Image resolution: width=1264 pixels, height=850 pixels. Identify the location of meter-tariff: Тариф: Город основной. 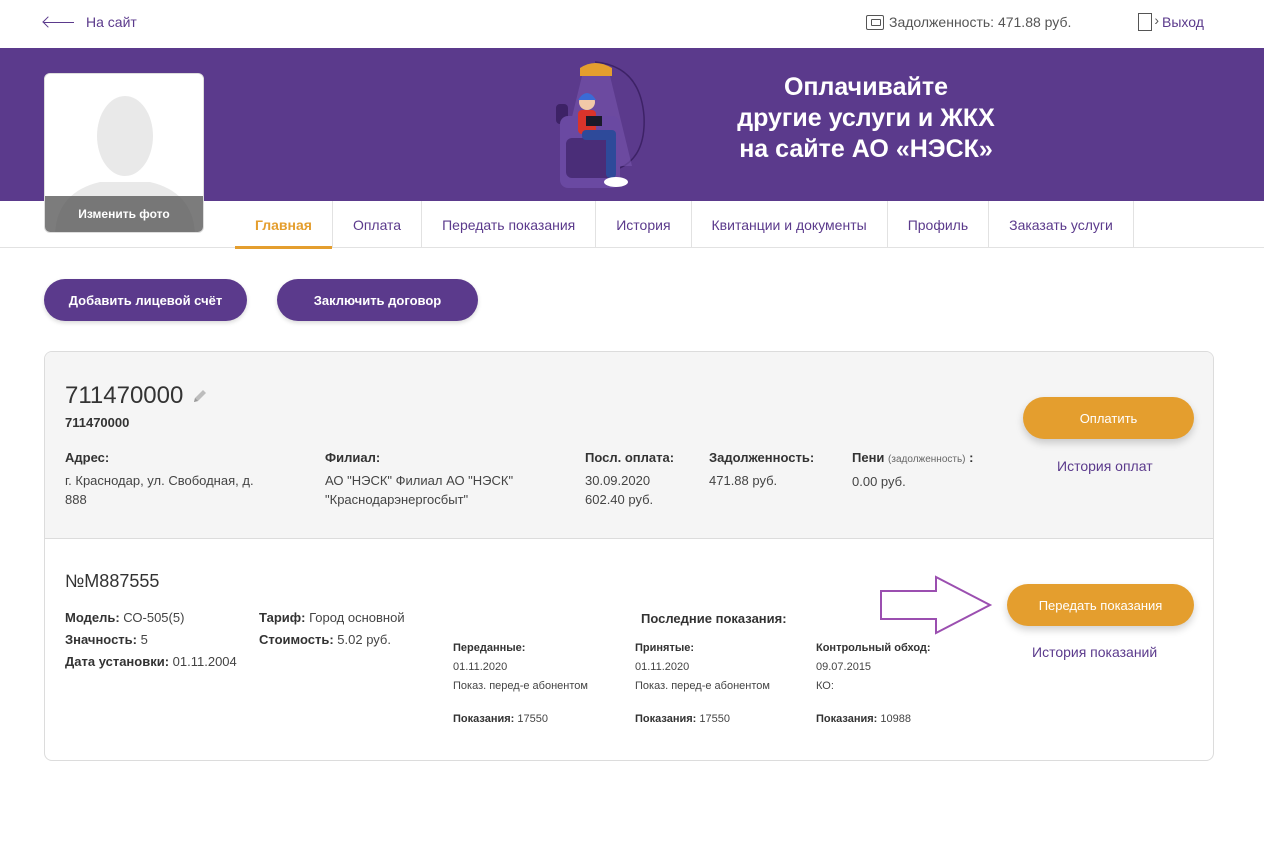
(332, 617).